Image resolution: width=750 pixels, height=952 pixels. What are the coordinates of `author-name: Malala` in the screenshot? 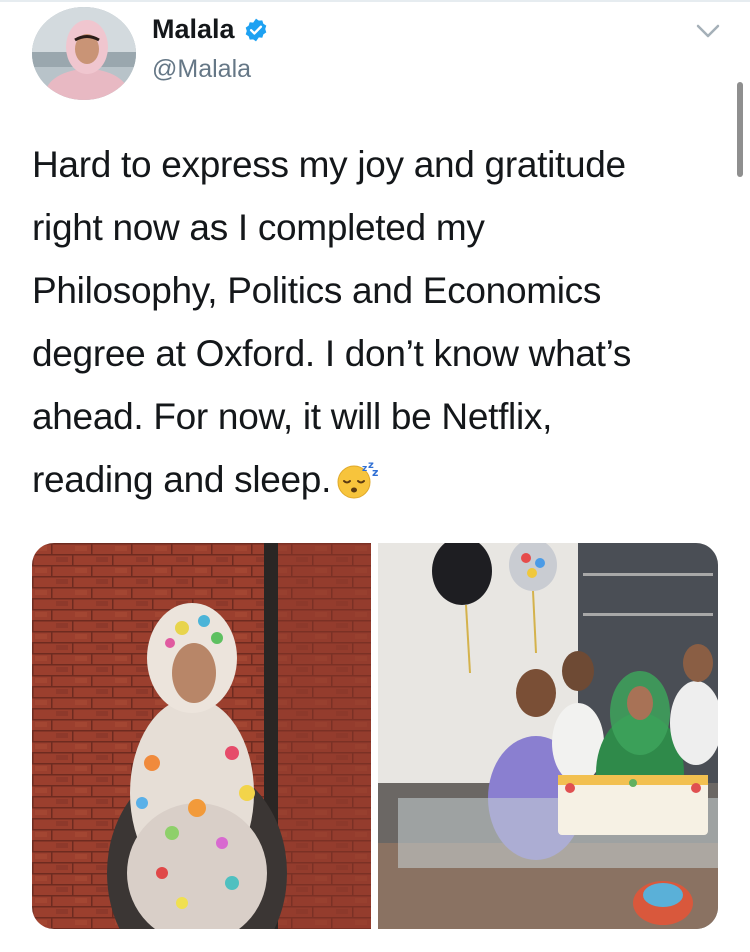 It's located at (210, 29).